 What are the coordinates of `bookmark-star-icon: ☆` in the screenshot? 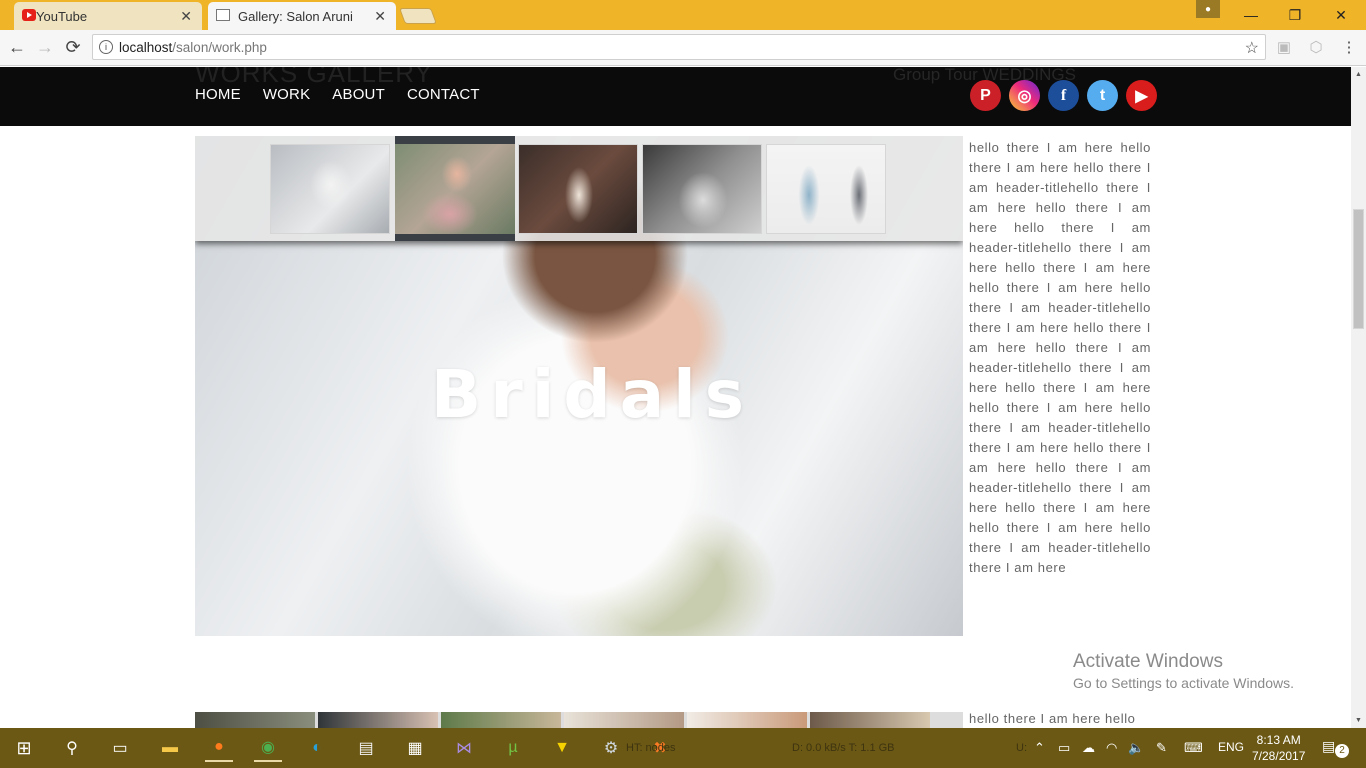 It's located at (1252, 48).